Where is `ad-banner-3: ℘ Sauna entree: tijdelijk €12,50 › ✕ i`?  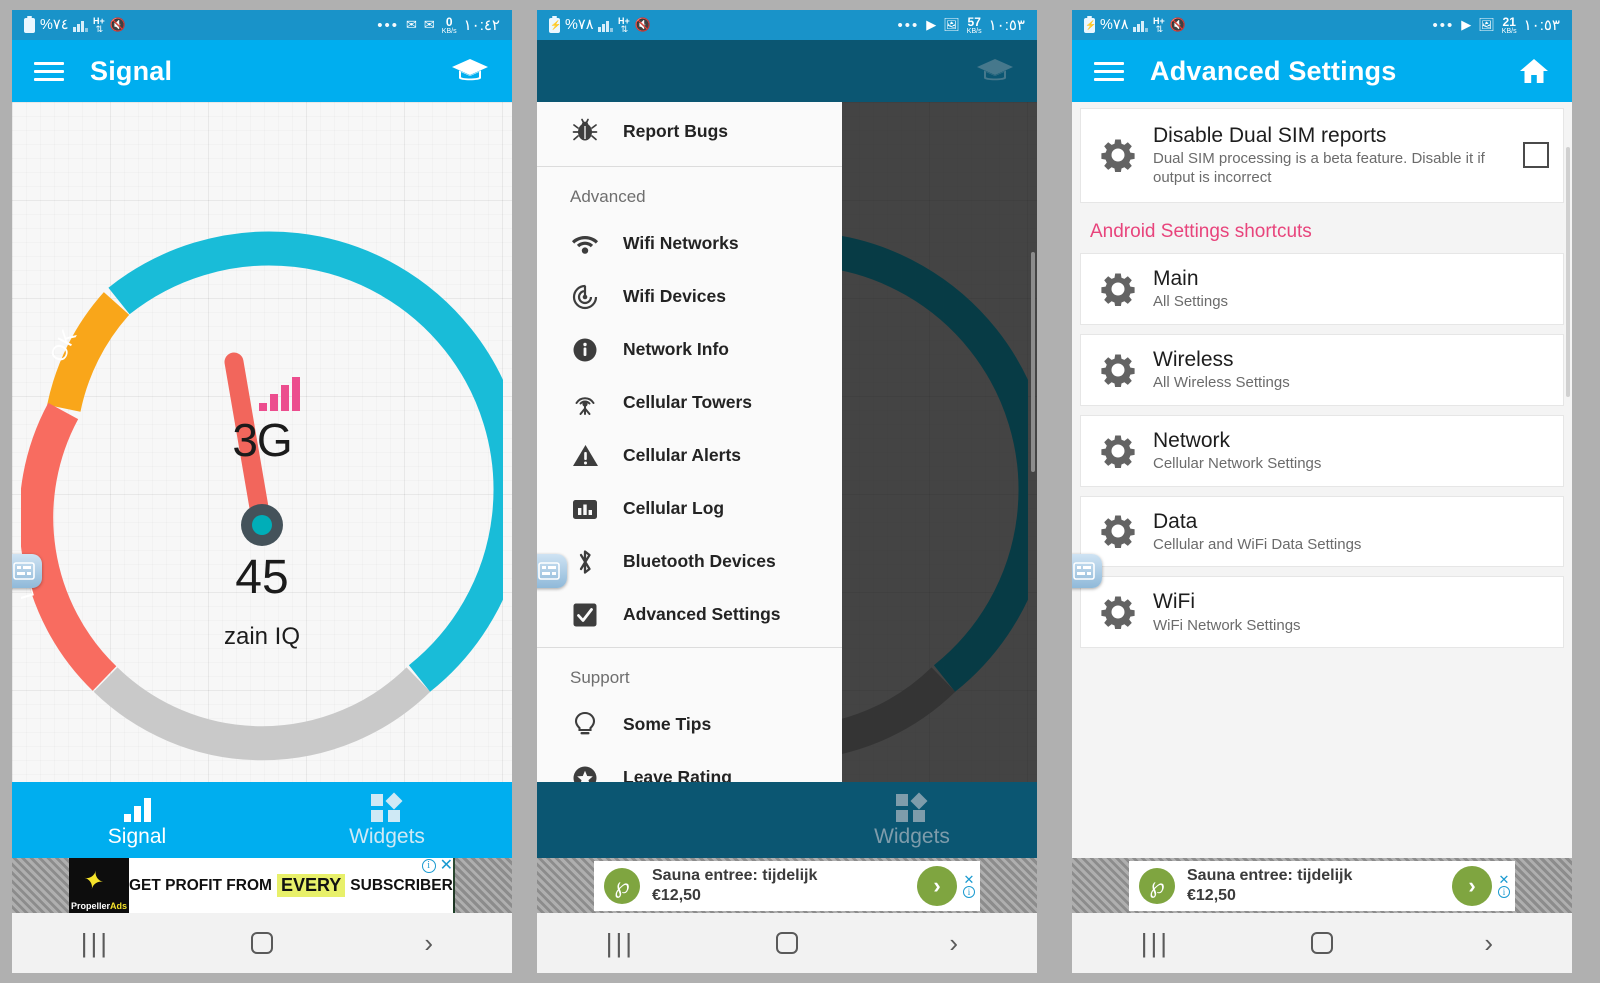
ad-banner-3: ℘ Sauna entree: tijdelijk €12,50 › ✕ i is located at coordinates (1322, 885).